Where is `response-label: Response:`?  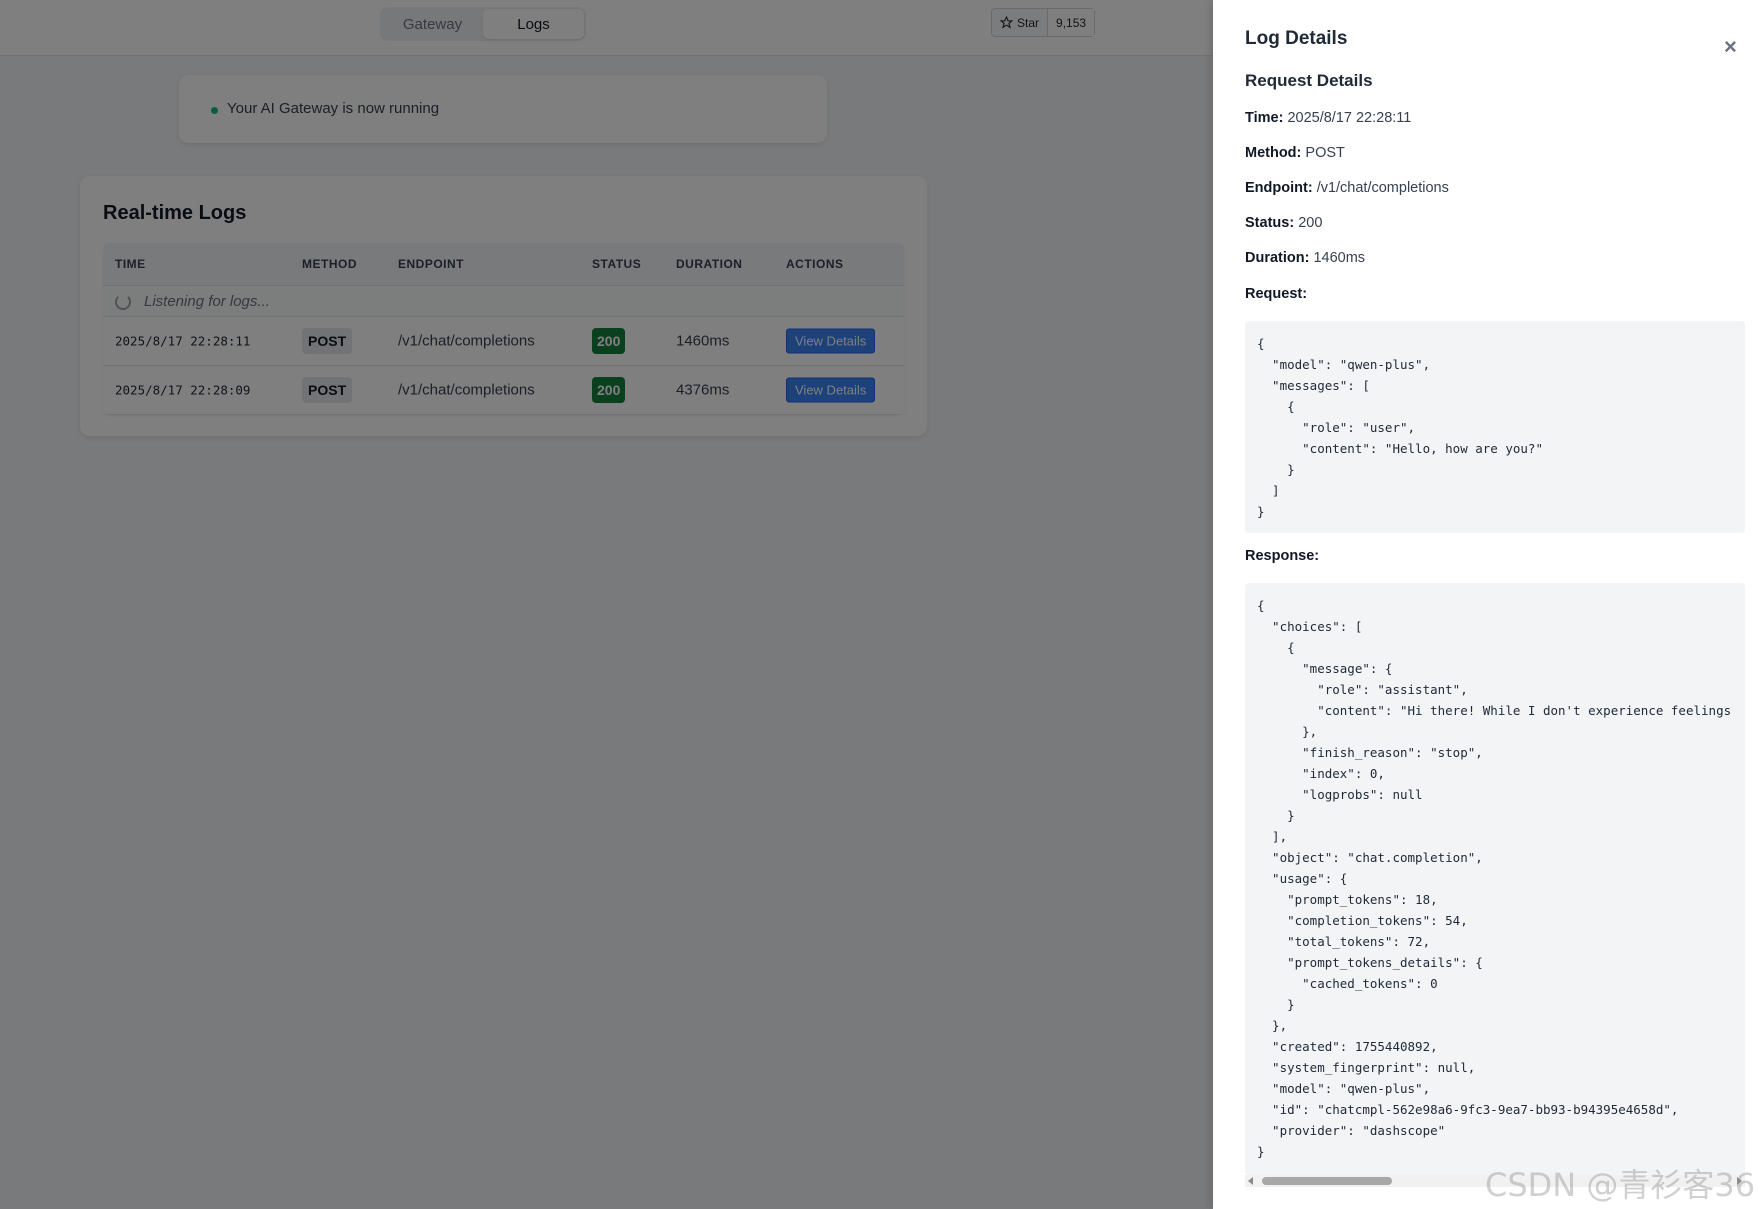
response-label: Response: is located at coordinates (1282, 556).